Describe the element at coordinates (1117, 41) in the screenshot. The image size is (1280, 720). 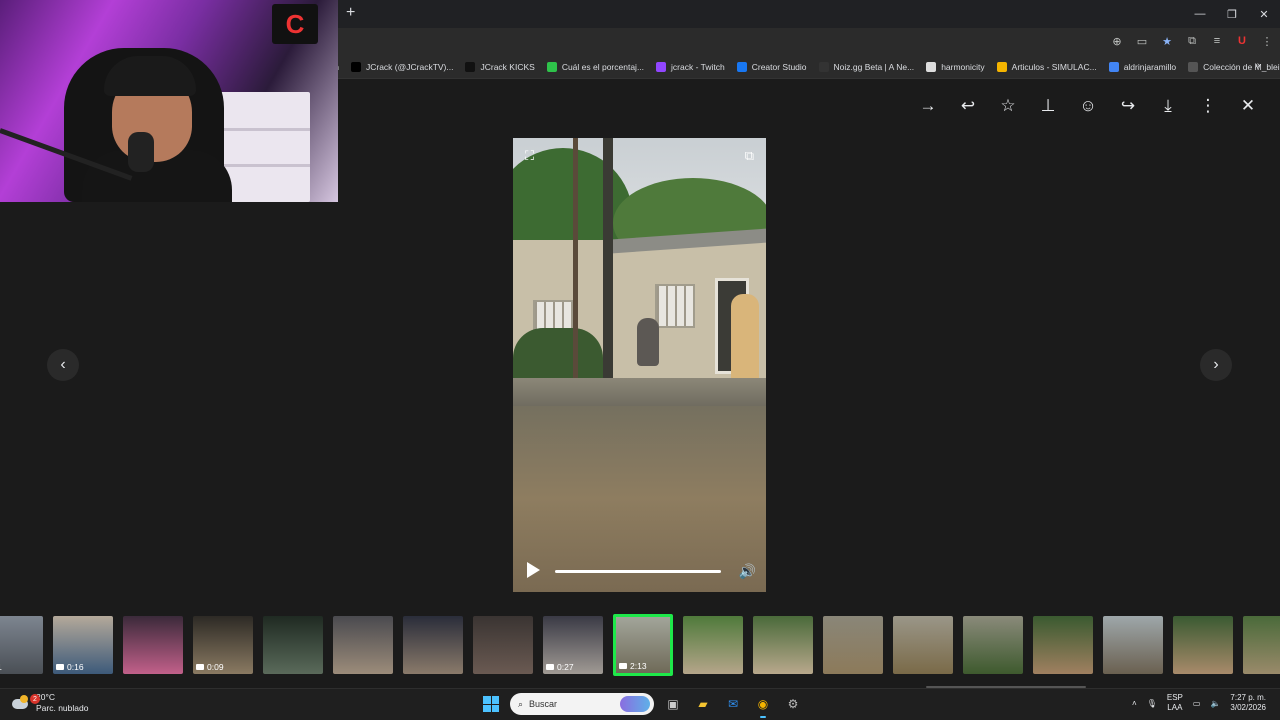
I see `zoom-icon: ⊕` at that location.